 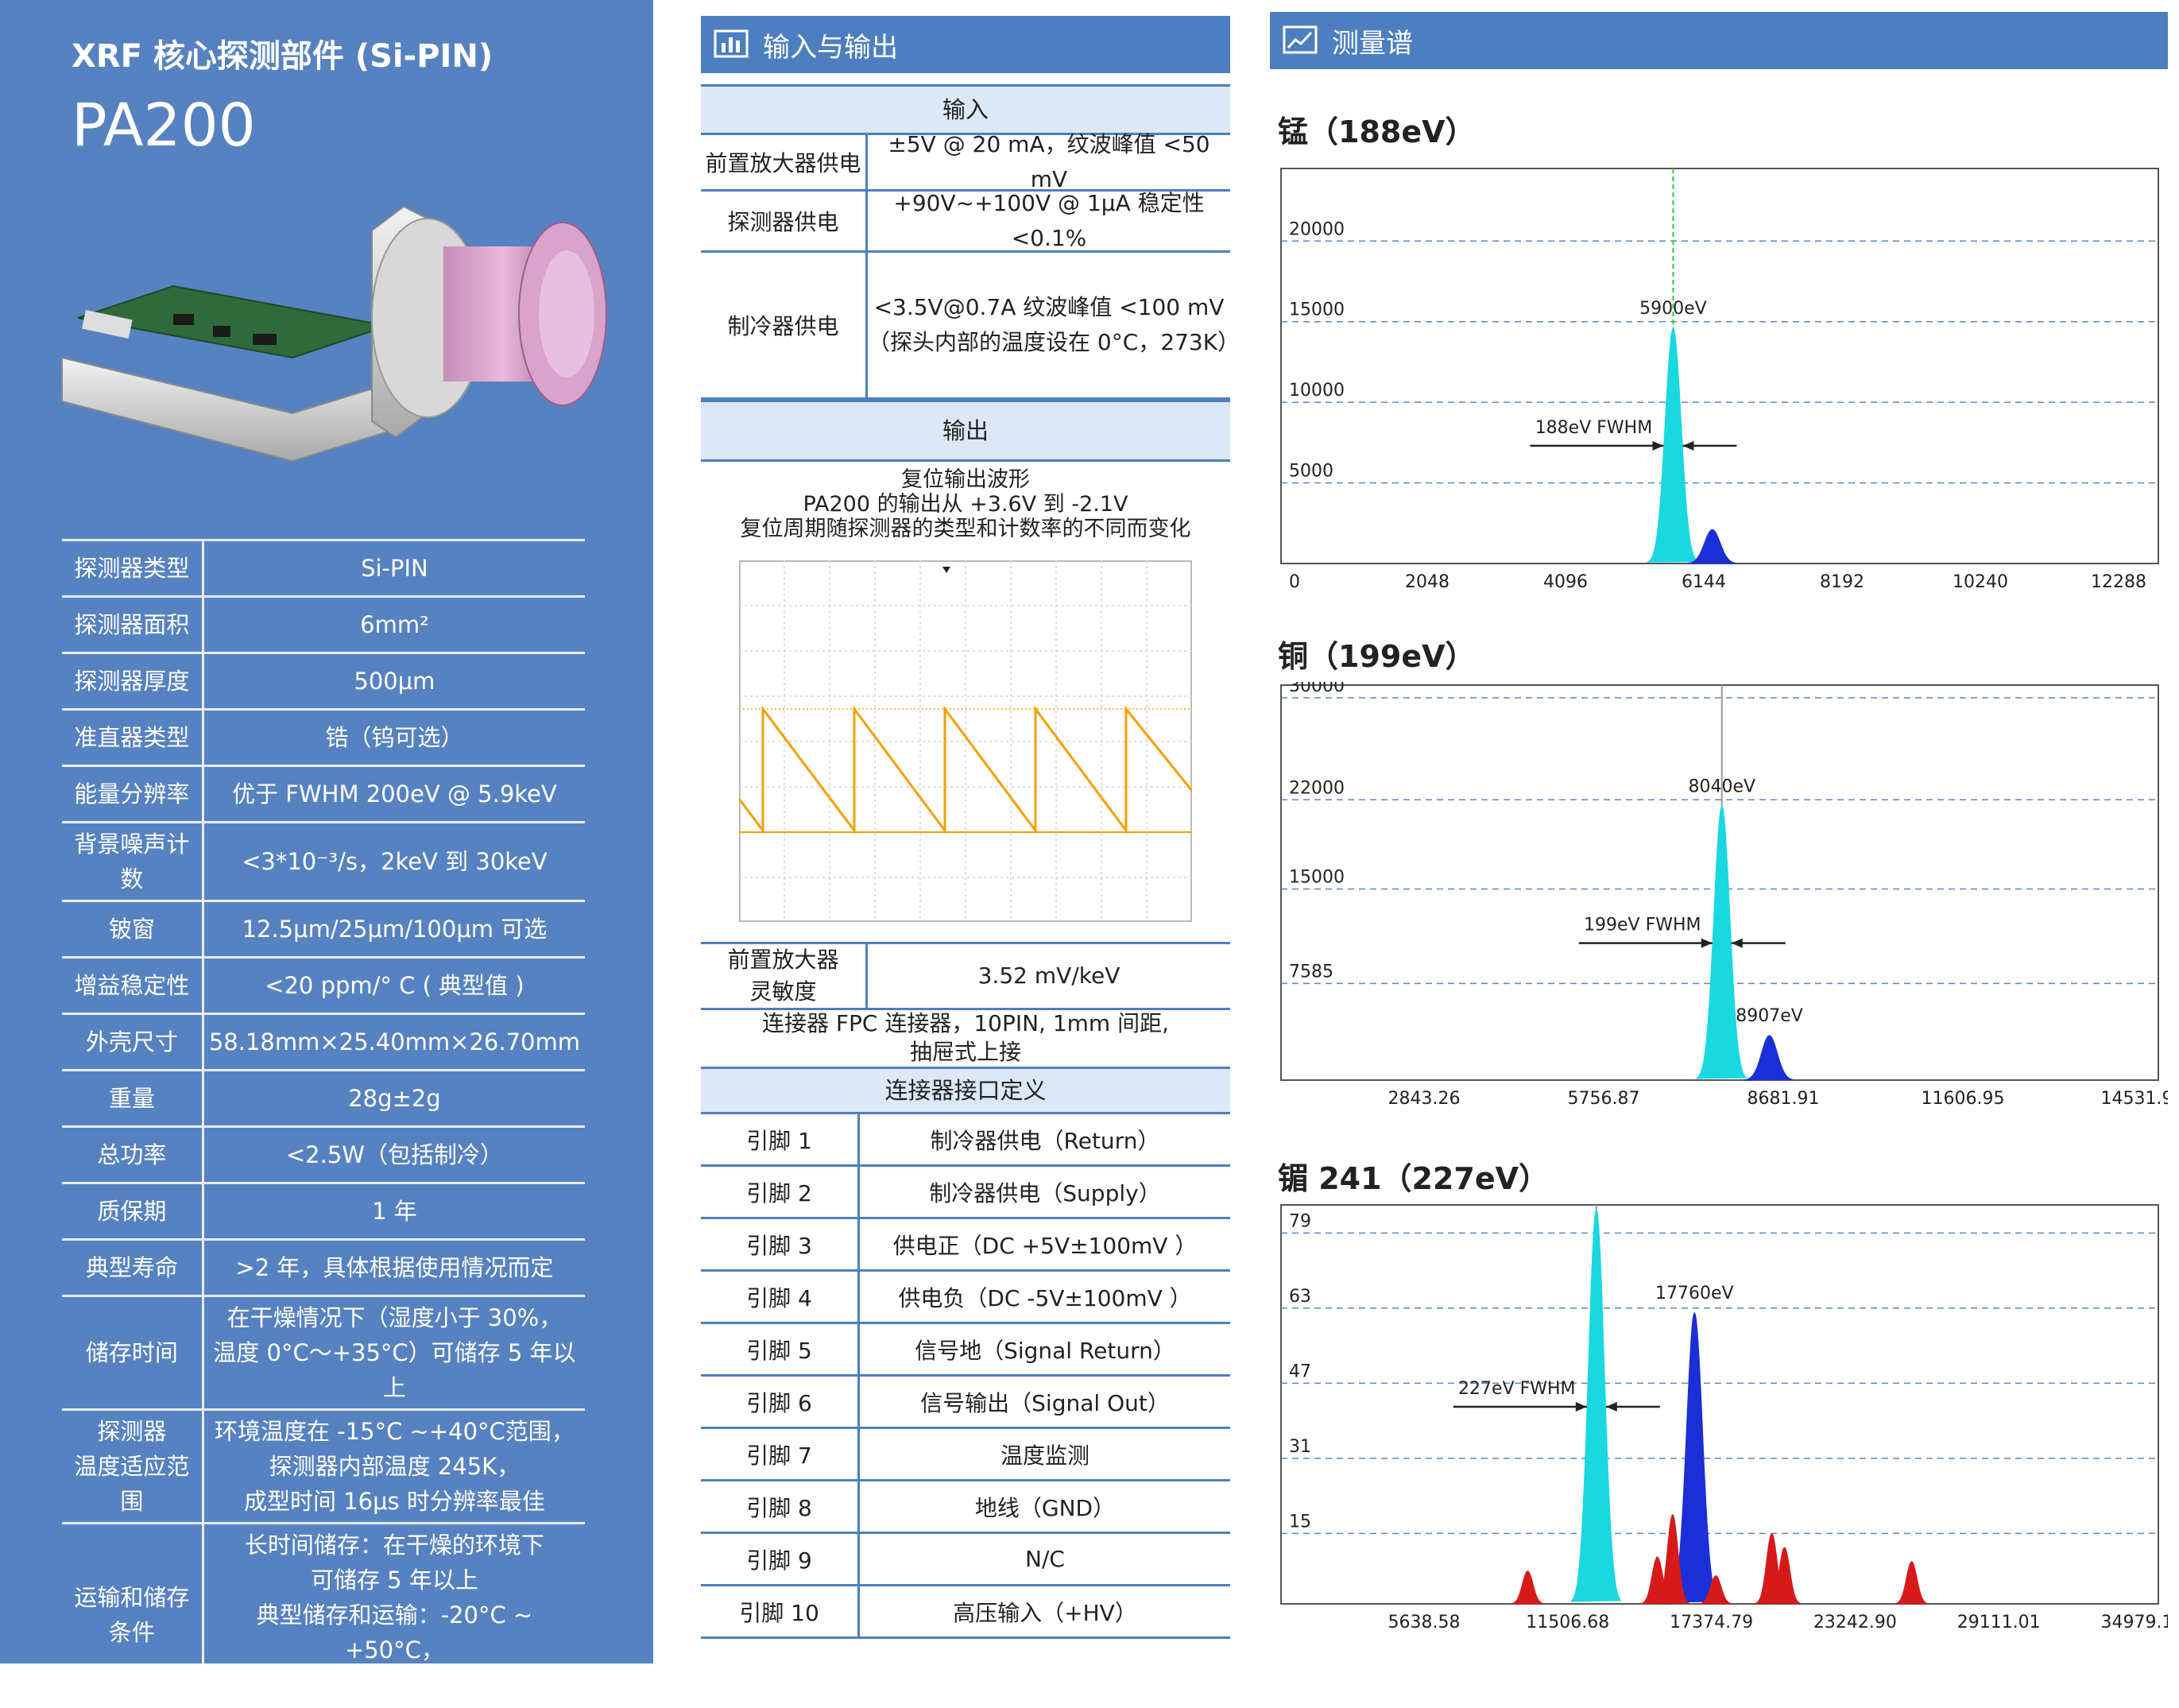 I want to click on x-tick-label: 11506.68, so click(x=1567, y=1622).